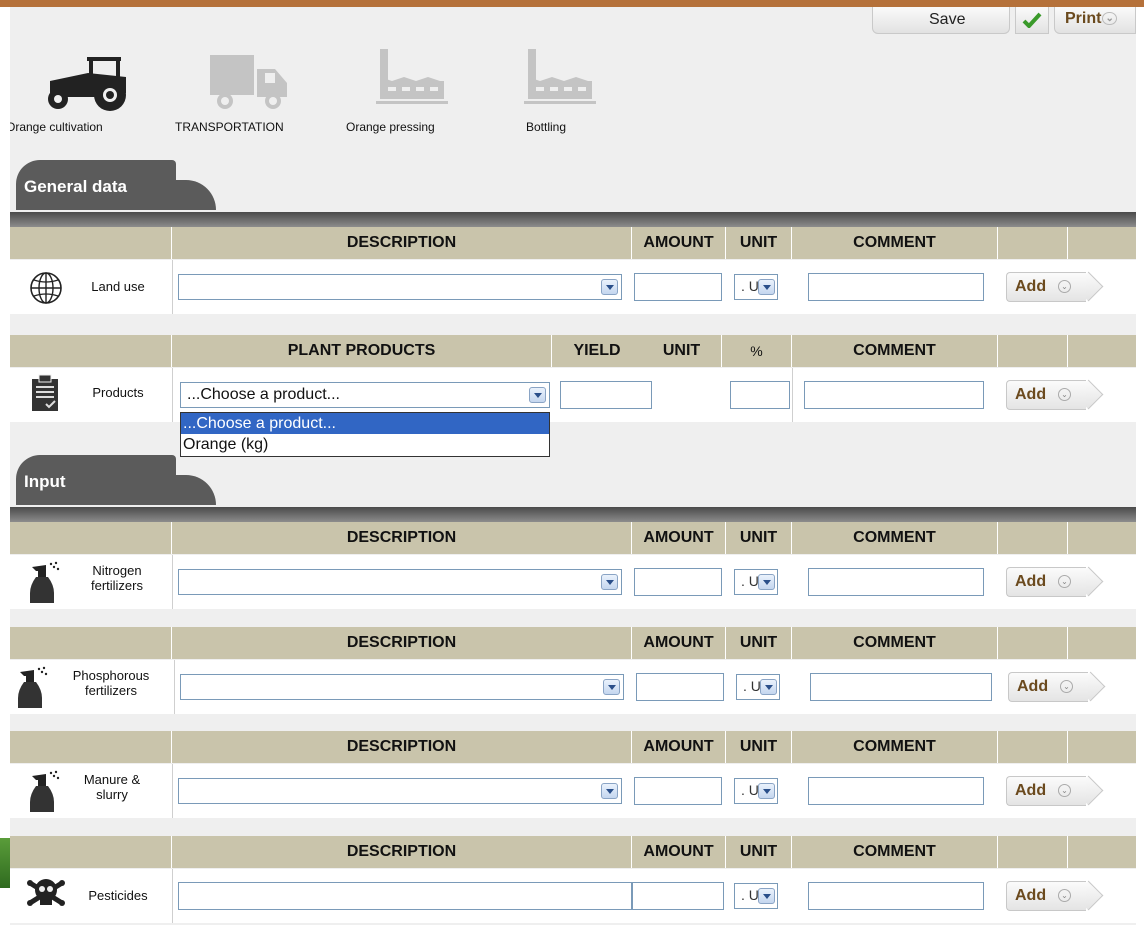  I want to click on stage-transportation: TRANSPORTATION, so click(260, 97).